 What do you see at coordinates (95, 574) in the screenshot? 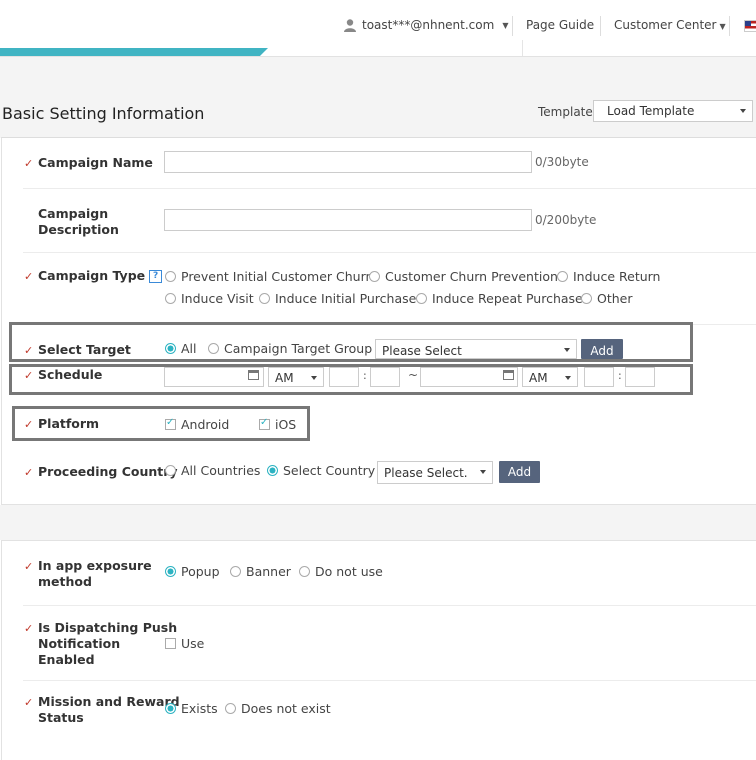
I see `exposure-method-label: In app exposure method` at bounding box center [95, 574].